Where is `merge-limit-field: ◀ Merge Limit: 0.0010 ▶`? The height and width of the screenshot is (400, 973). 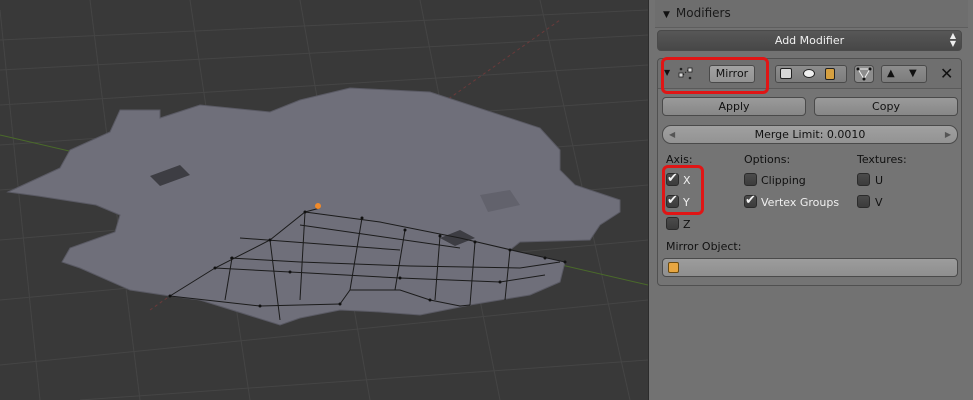 merge-limit-field: ◀ Merge Limit: 0.0010 ▶ is located at coordinates (810, 134).